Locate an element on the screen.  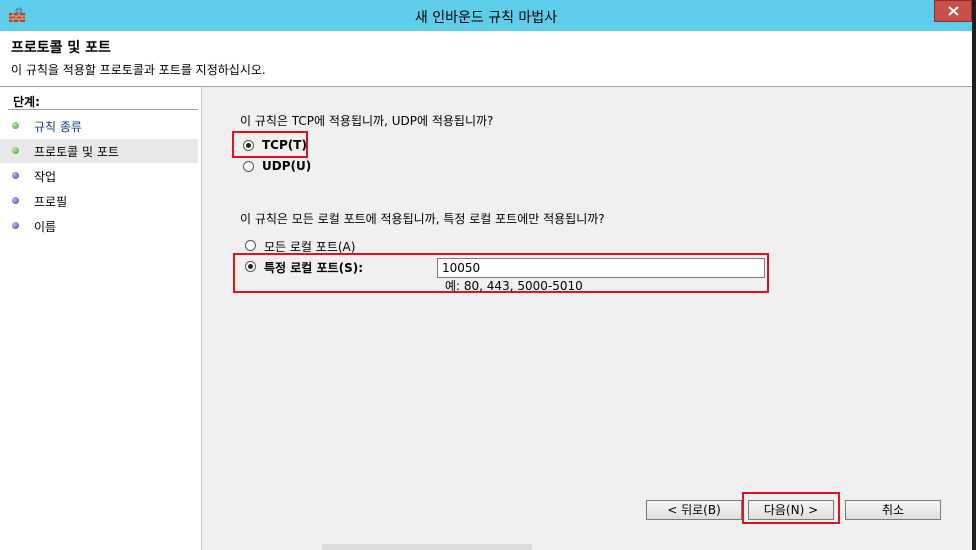
wizard-header: 프로토콜 및 포트 이 규칙을 적용할 프로토콜과 포트를 지정하십시오. is located at coordinates (486, 59).